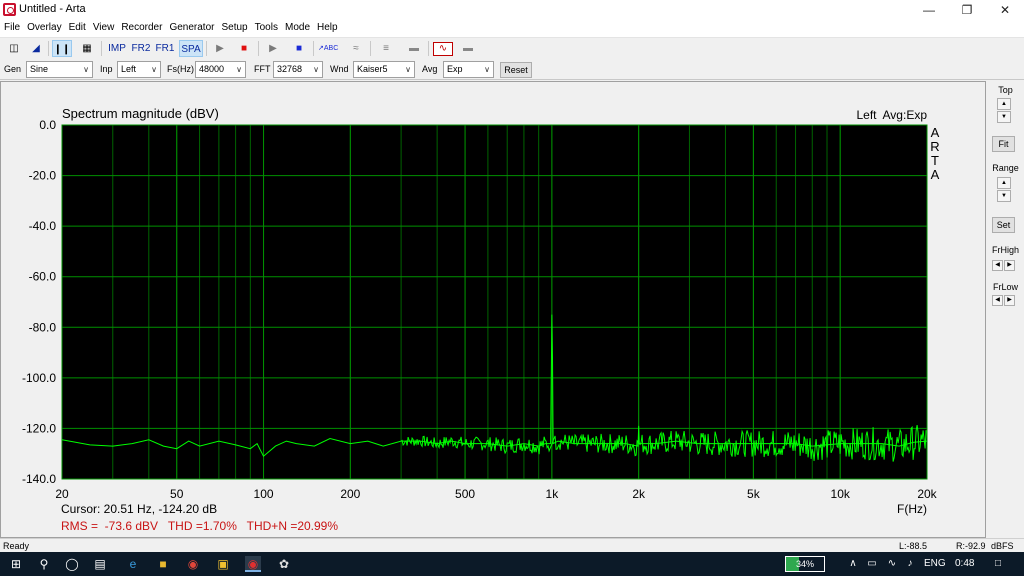 The image size is (1024, 576). Describe the element at coordinates (87, 48) in the screenshot. I see `grid-view-icon: ▦` at that location.